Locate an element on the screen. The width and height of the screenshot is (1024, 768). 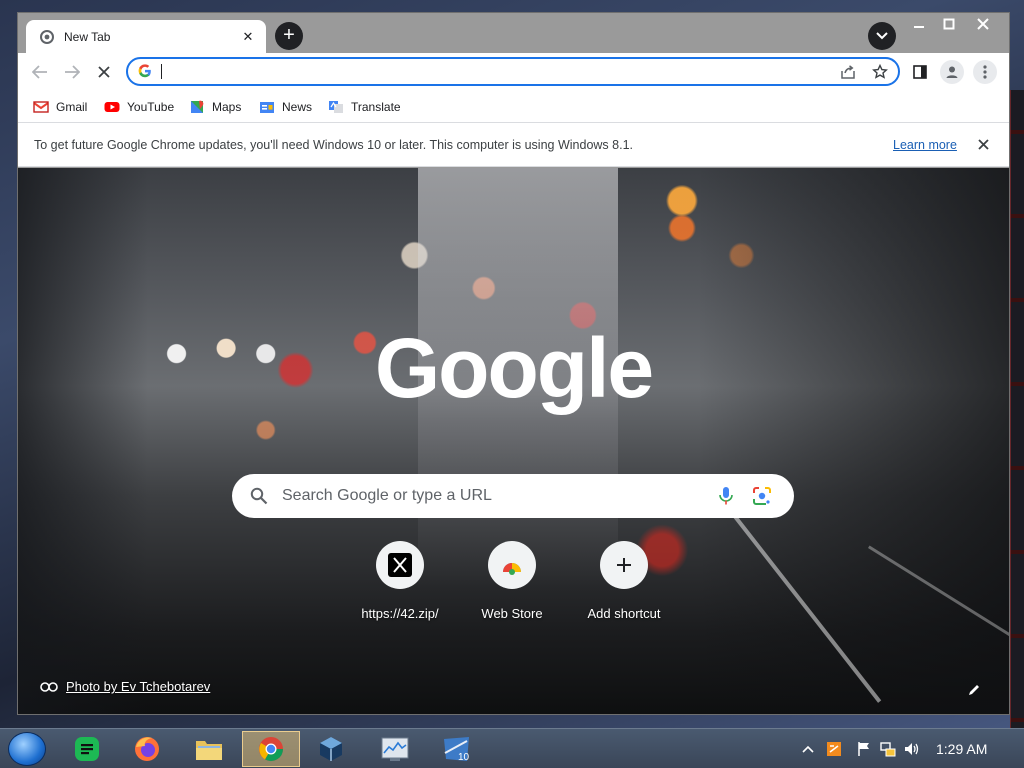
link-icon is located at coordinates (49, 686).